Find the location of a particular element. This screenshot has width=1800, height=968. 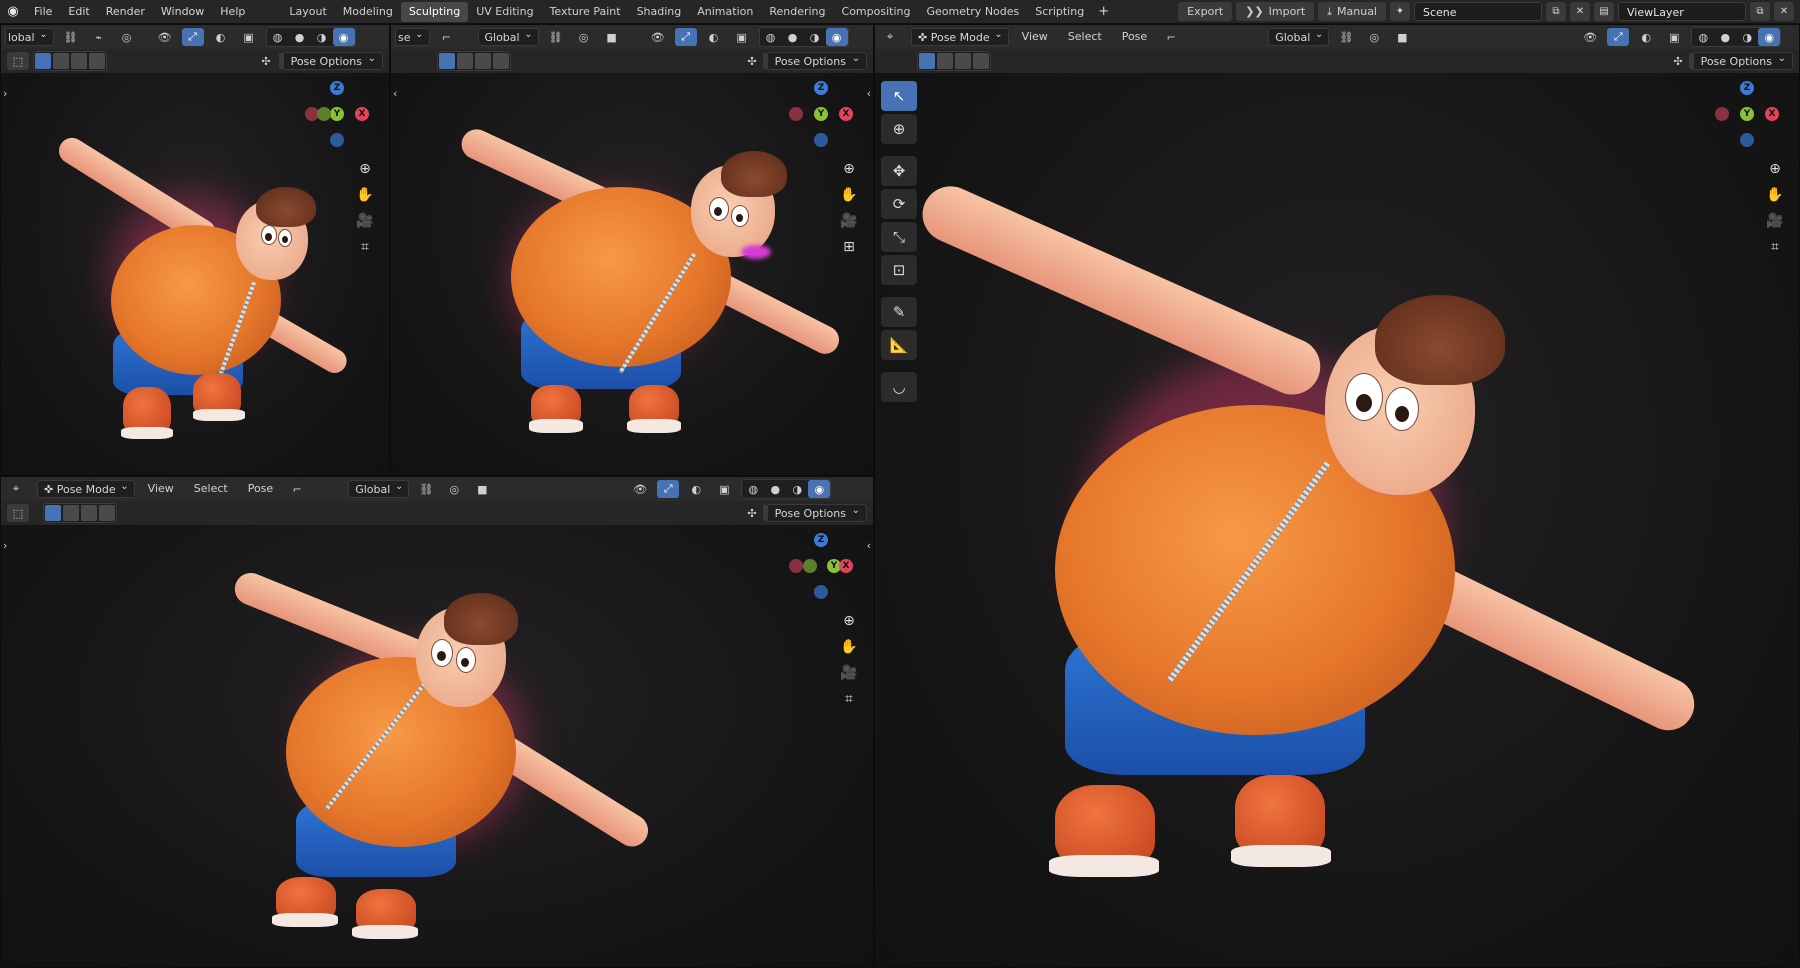

select-intersect-icon is located at coordinates (501, 61).